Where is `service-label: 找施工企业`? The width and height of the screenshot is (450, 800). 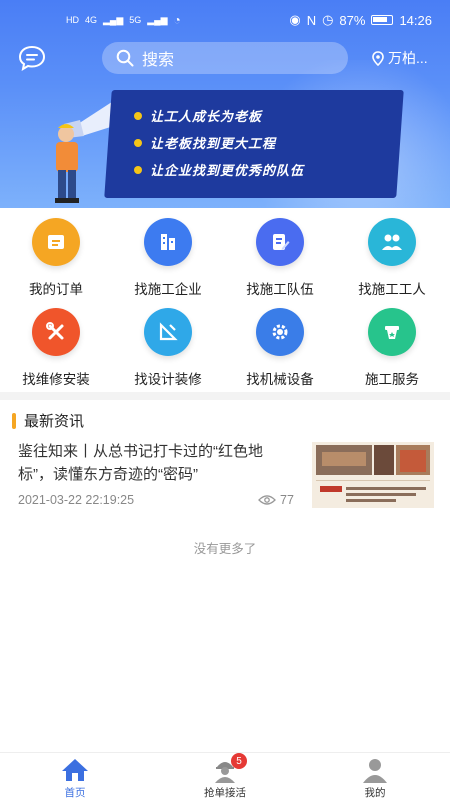
service-label: 找施工企业 is located at coordinates (168, 289).